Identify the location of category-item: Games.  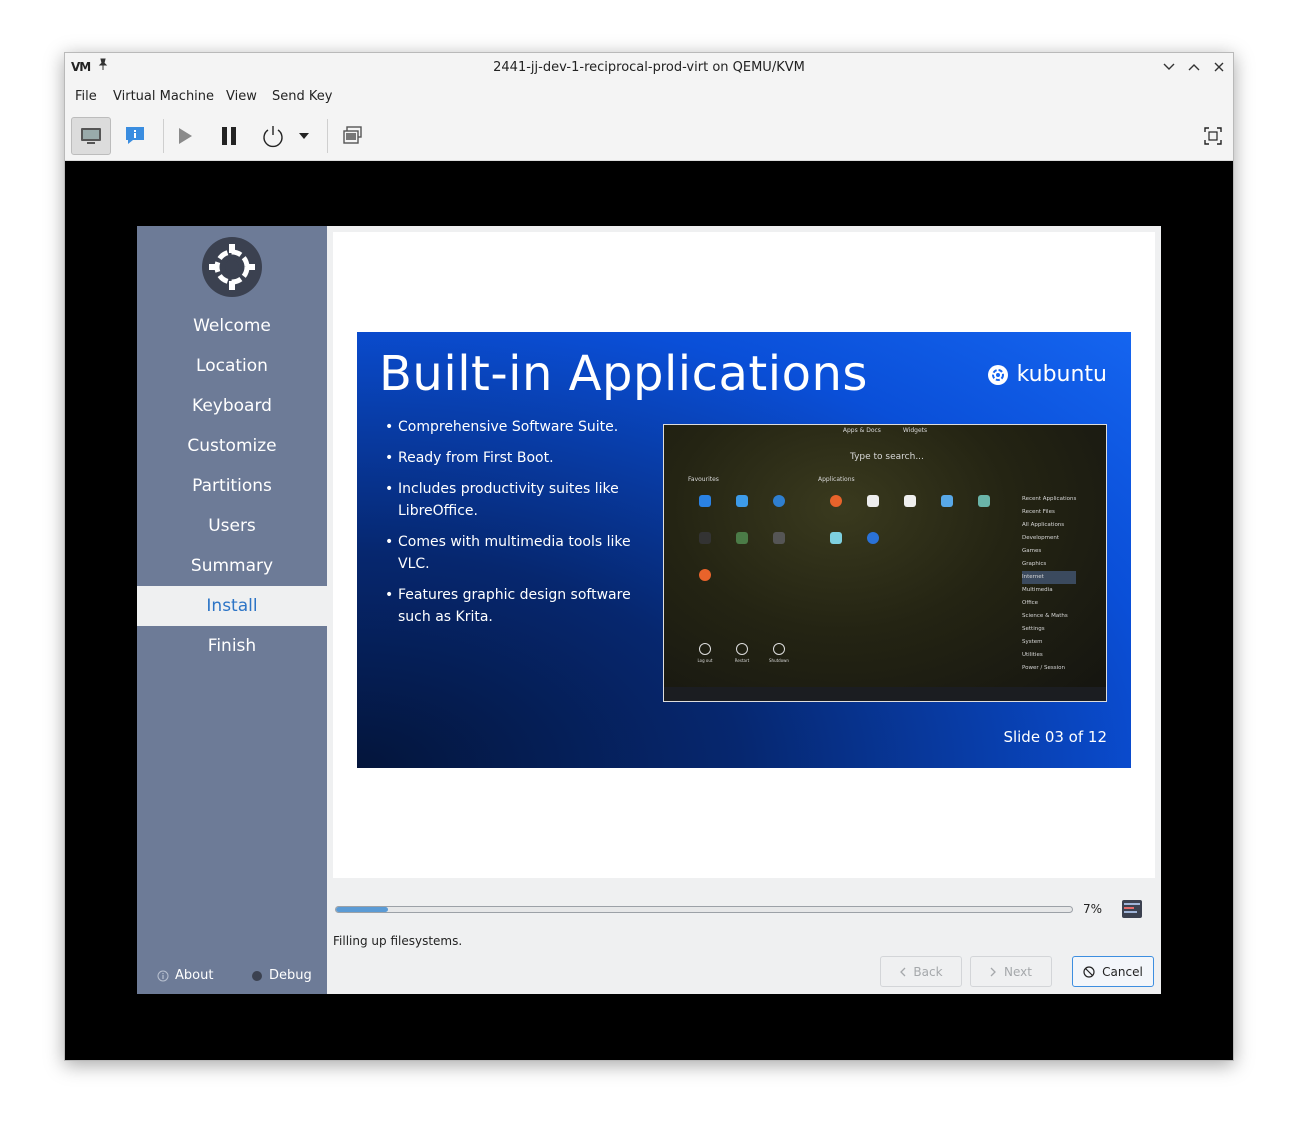
(1032, 551).